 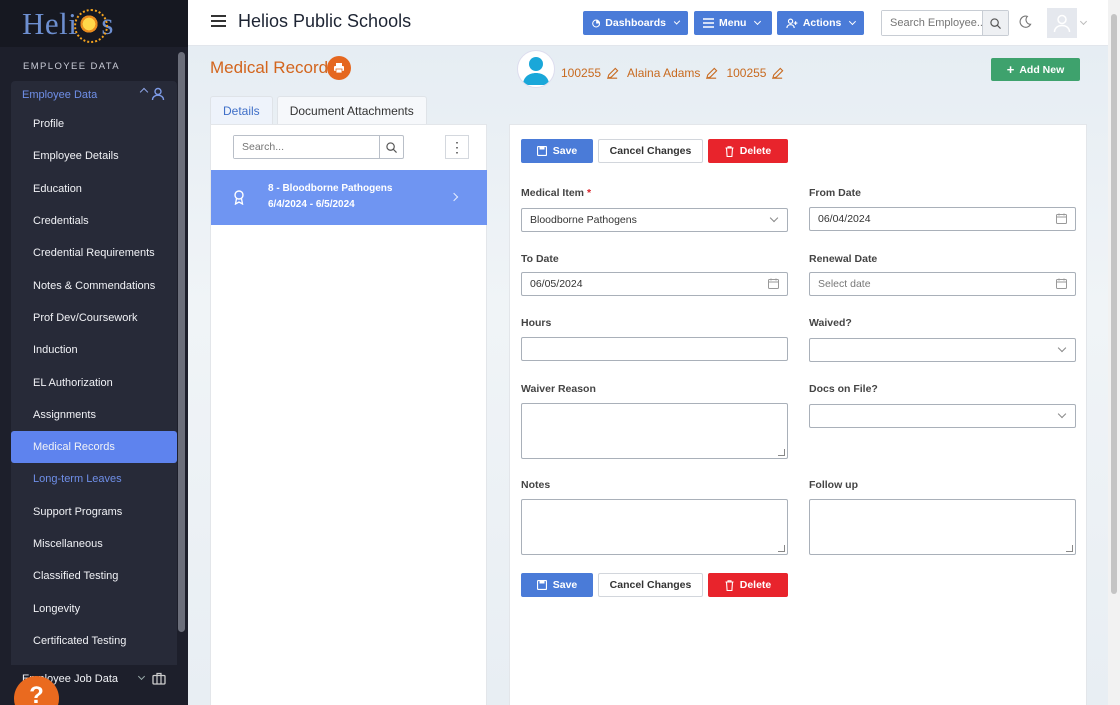 What do you see at coordinates (181, 342) in the screenshot?
I see `sidebar-scrollbar` at bounding box center [181, 342].